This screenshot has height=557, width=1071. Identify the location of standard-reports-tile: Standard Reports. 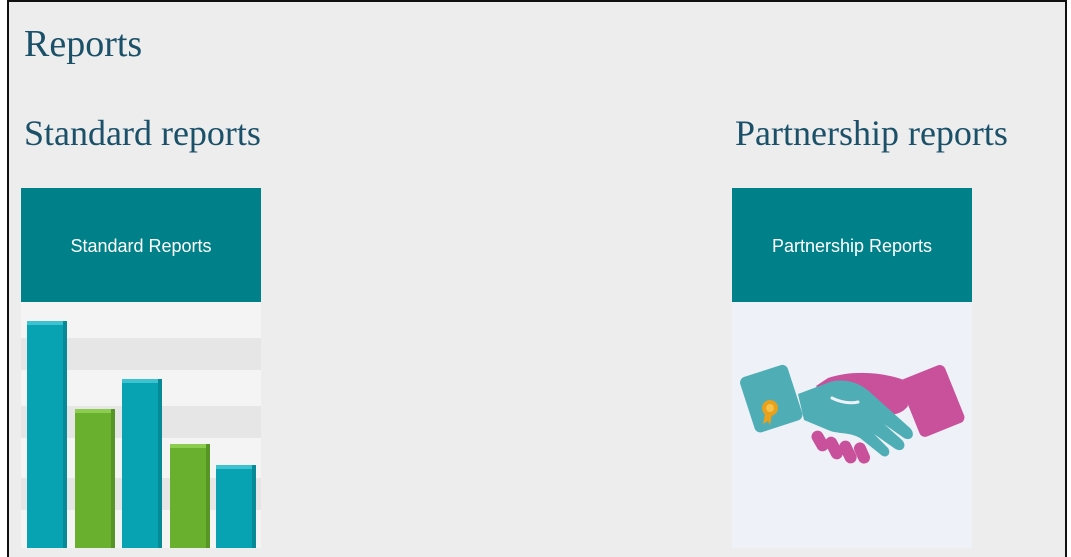
(141, 368).